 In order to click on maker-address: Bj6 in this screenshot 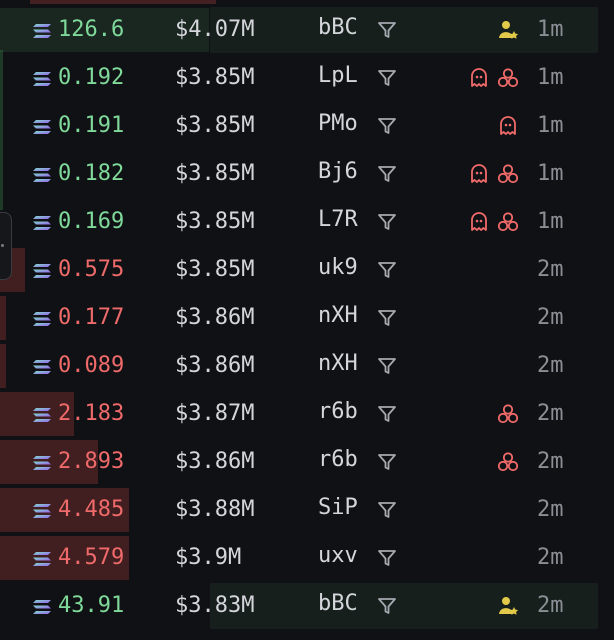, I will do `click(338, 172)`.